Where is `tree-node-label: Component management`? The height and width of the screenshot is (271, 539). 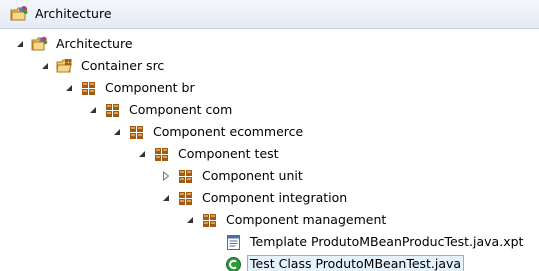 tree-node-label: Component management is located at coordinates (306, 219).